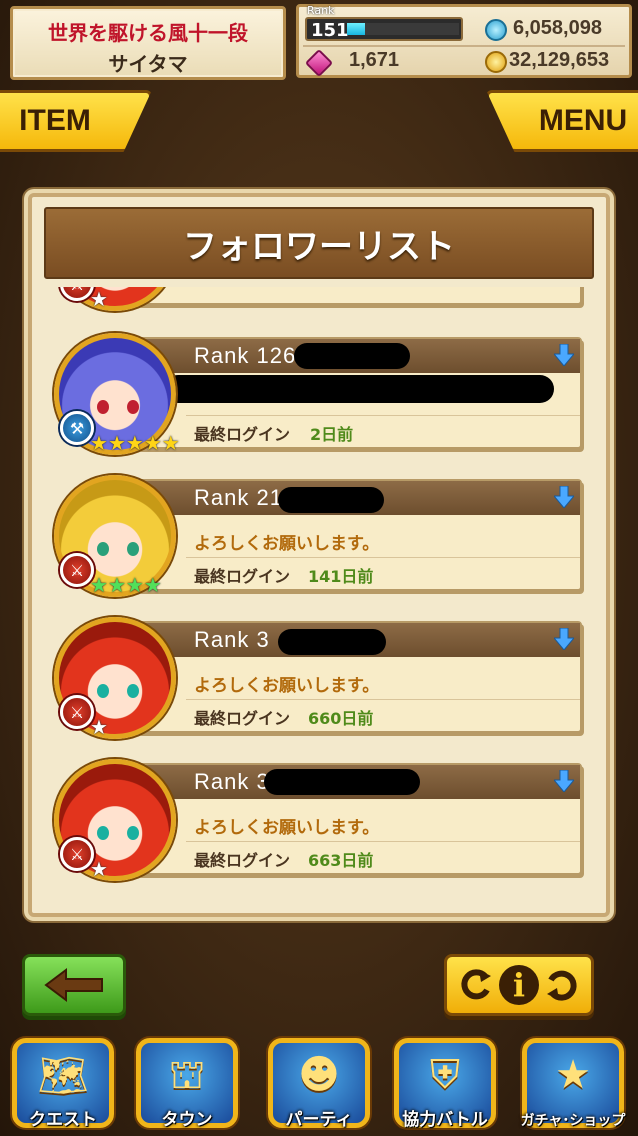  I want to click on stamina-value: 6,058,098, so click(557, 28).